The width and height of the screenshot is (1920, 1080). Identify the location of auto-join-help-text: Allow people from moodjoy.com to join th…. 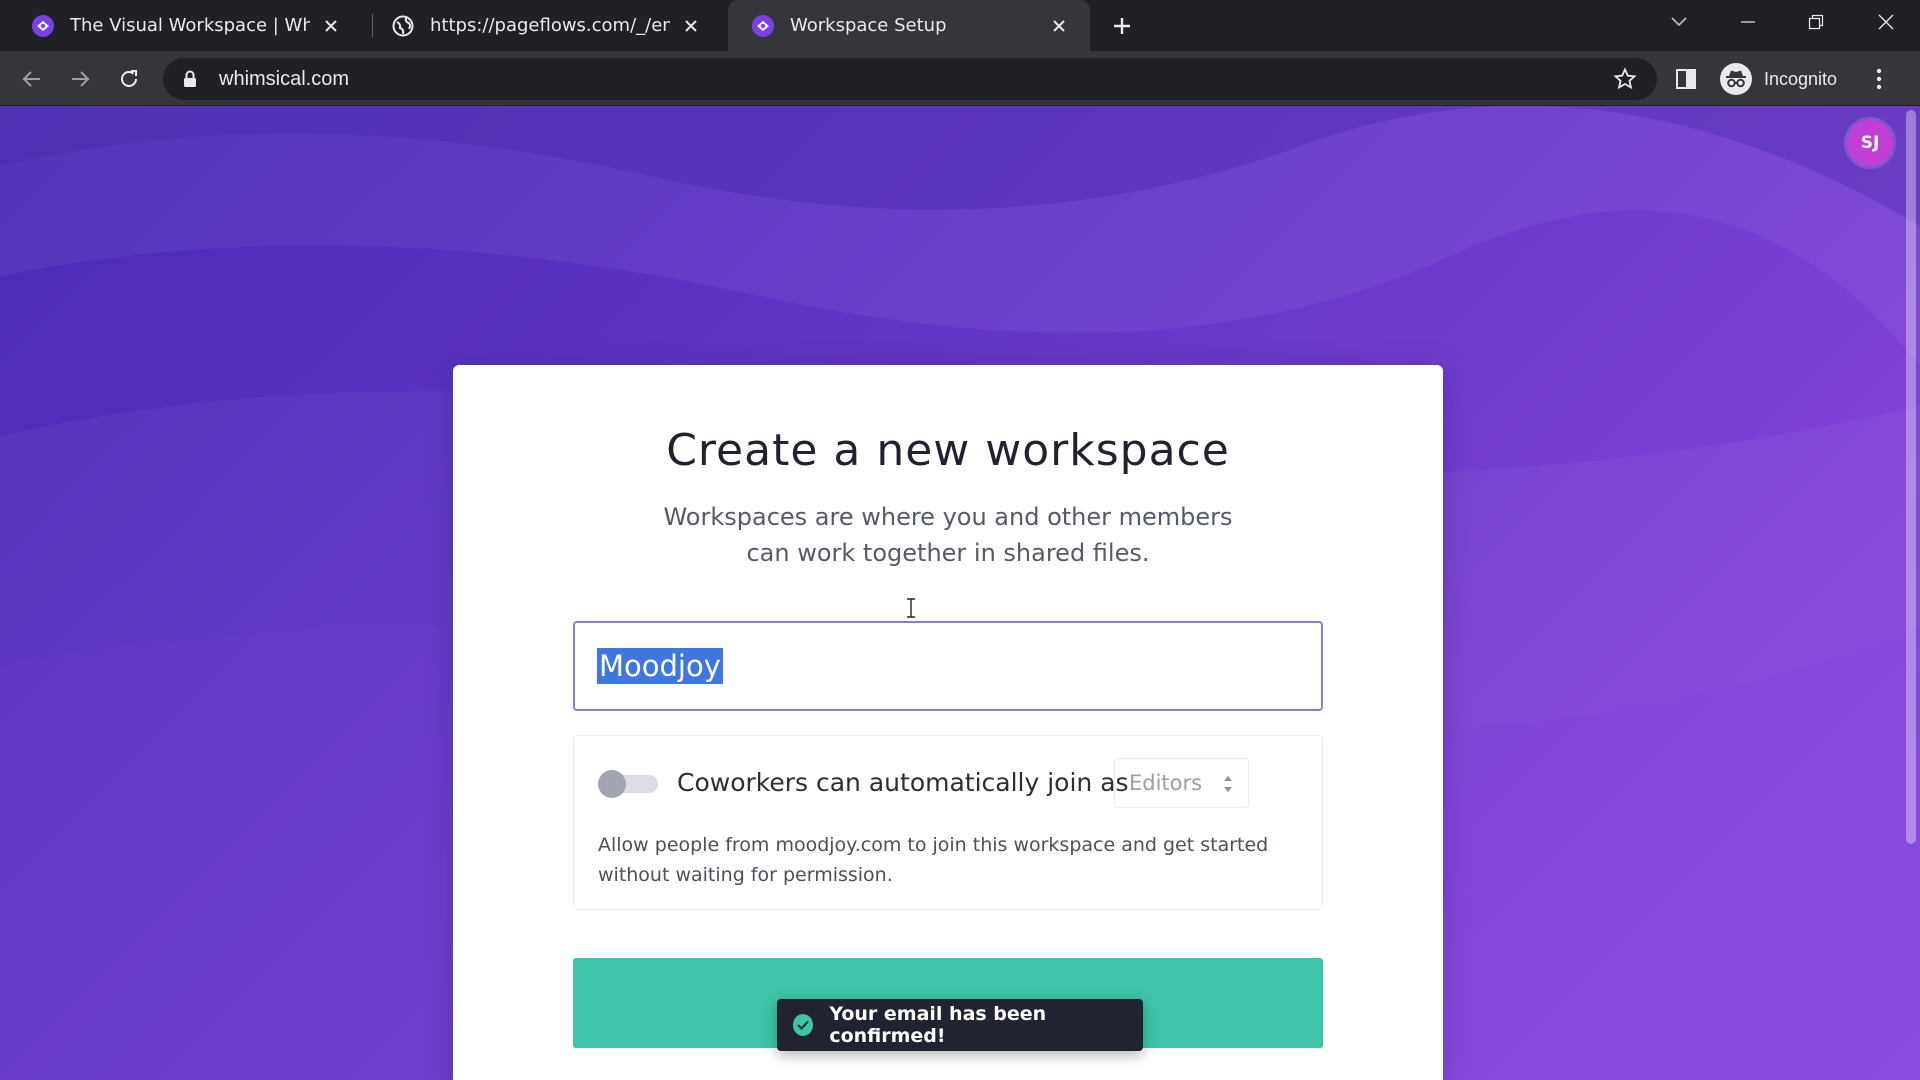
(948, 860).